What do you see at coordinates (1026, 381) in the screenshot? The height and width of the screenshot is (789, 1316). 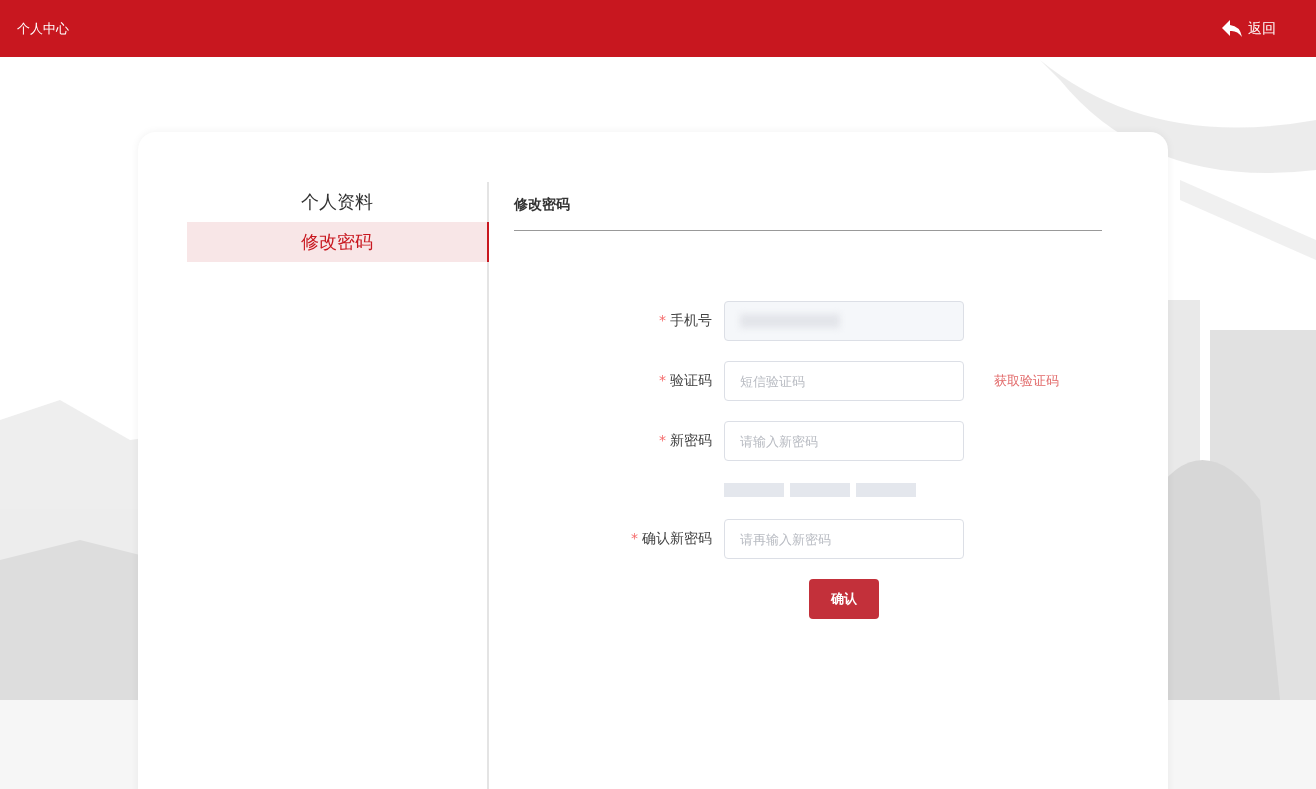 I see `get-code-link: 获取验证码` at bounding box center [1026, 381].